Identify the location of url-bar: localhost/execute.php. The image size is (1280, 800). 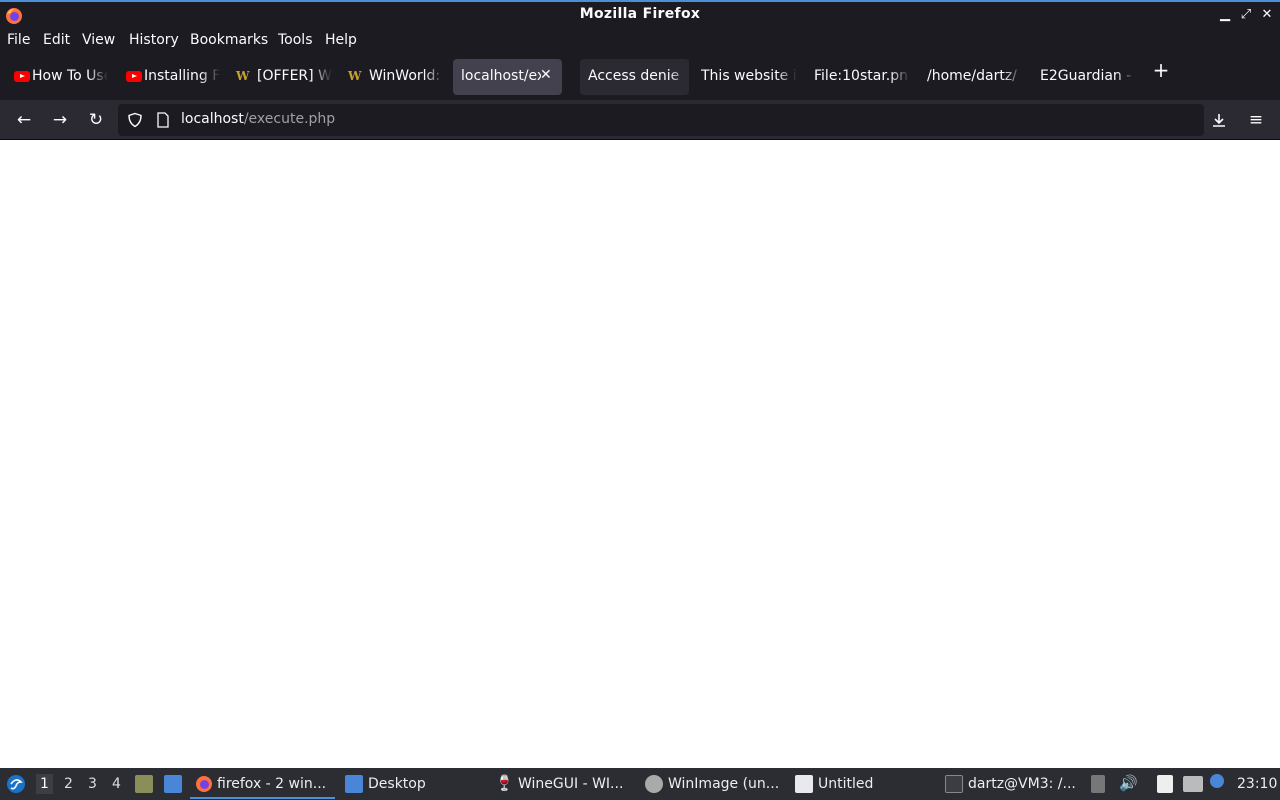
(661, 120).